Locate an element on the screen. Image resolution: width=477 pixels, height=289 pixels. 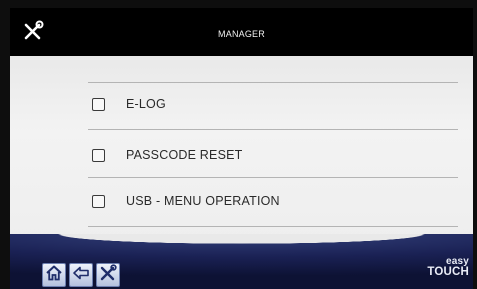
home-icon is located at coordinates (54, 275).